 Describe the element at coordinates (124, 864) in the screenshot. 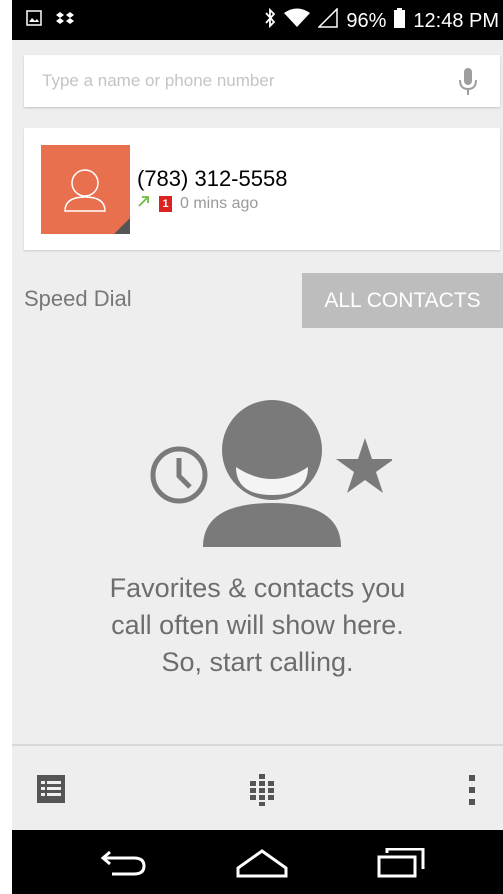

I see `back-icon` at that location.